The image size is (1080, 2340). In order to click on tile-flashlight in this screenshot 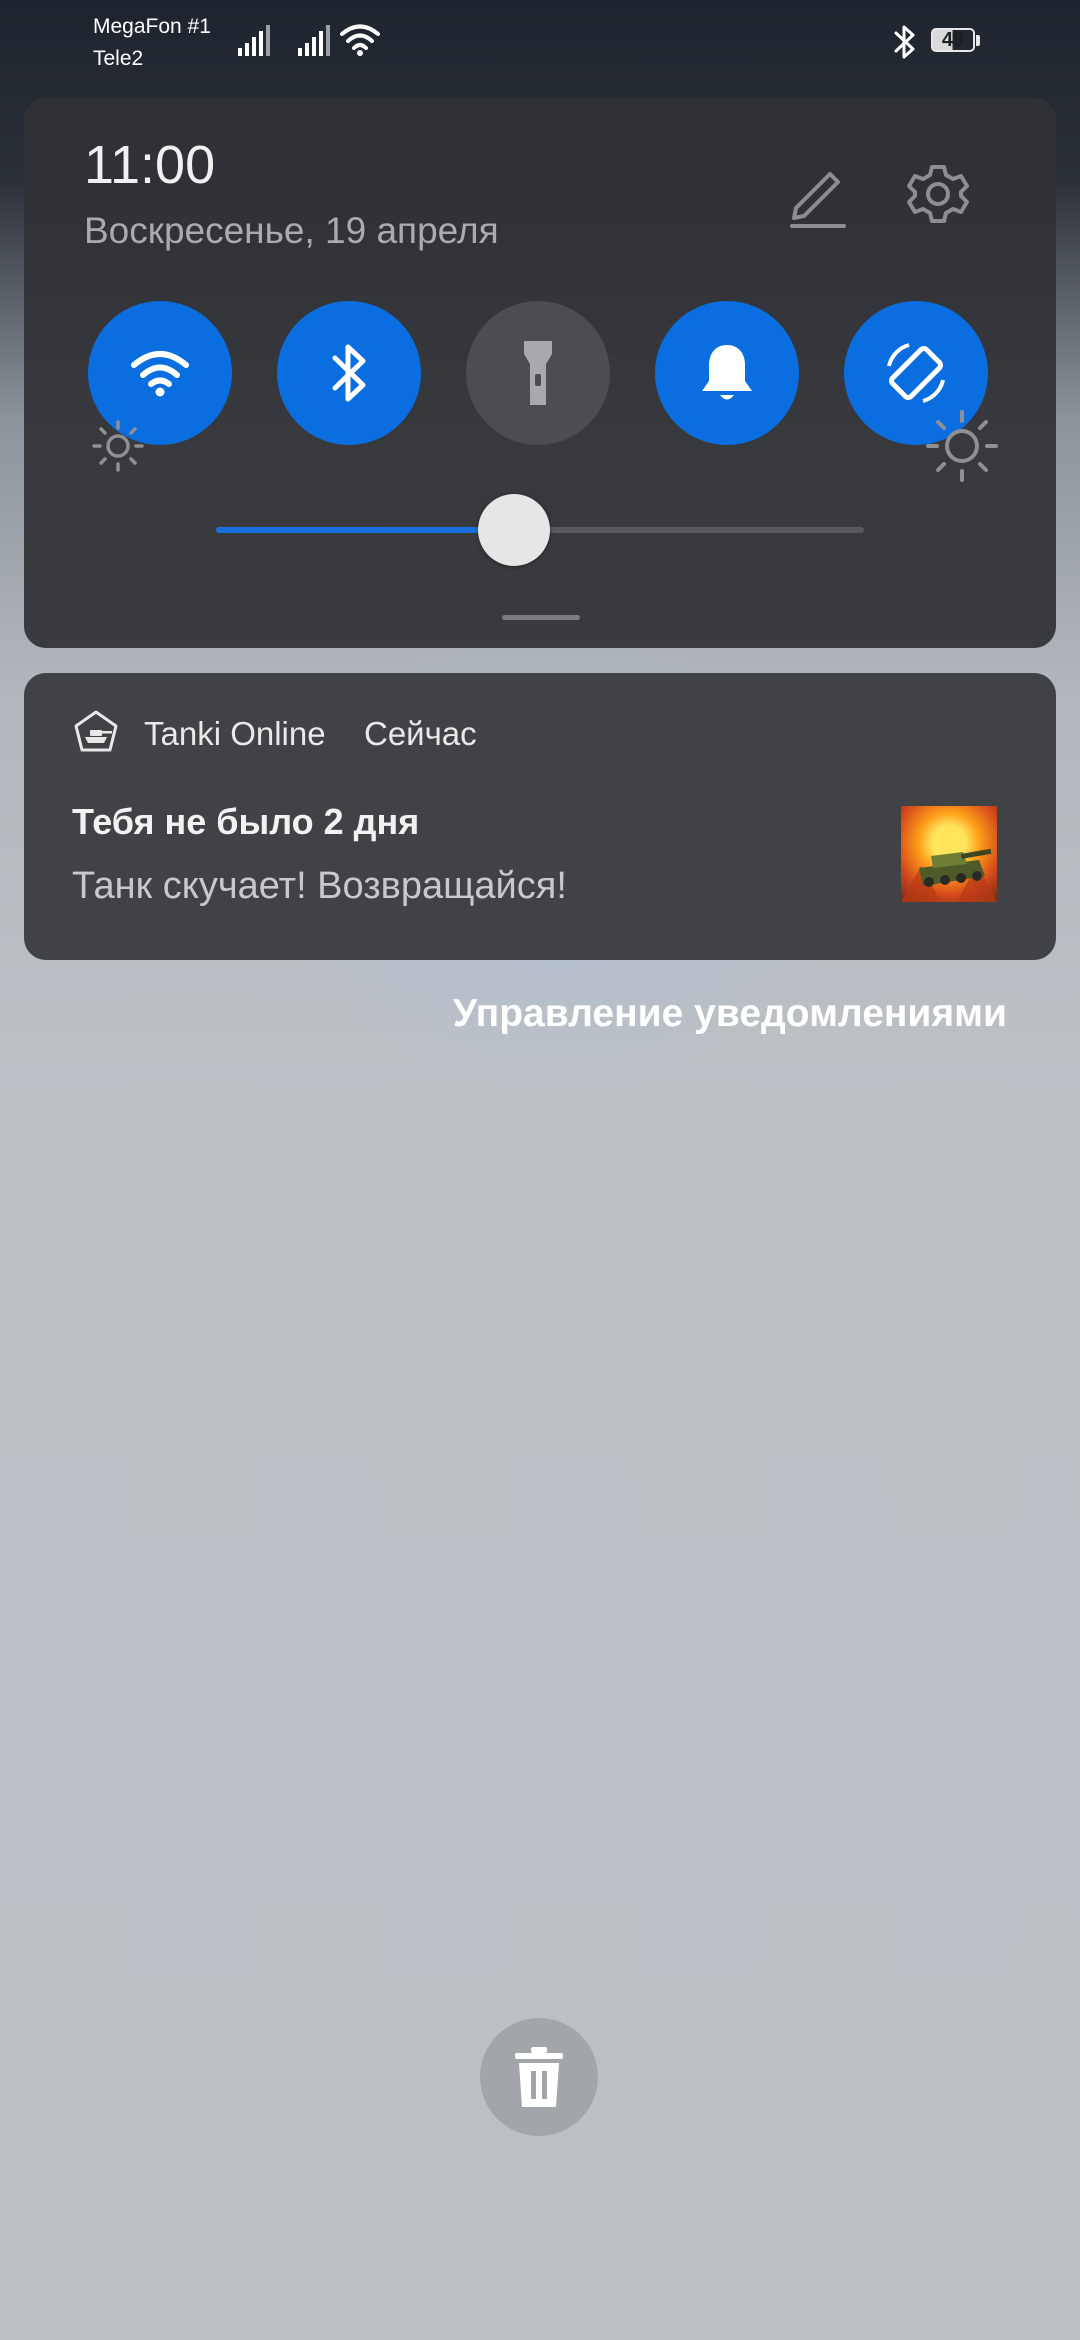, I will do `click(538, 373)`.